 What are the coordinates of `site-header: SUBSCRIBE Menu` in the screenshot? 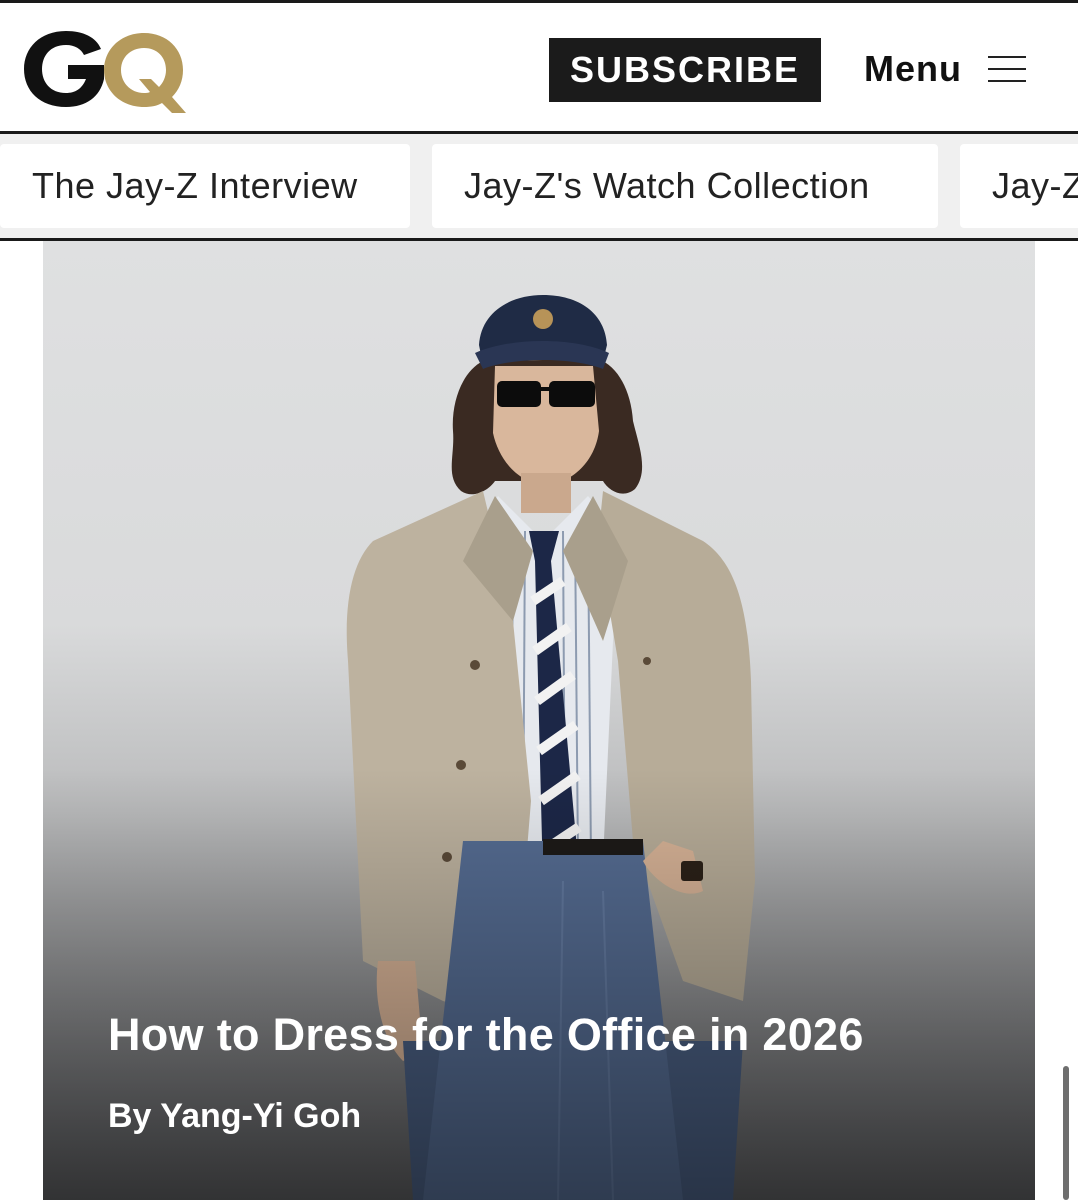 It's located at (539, 67).